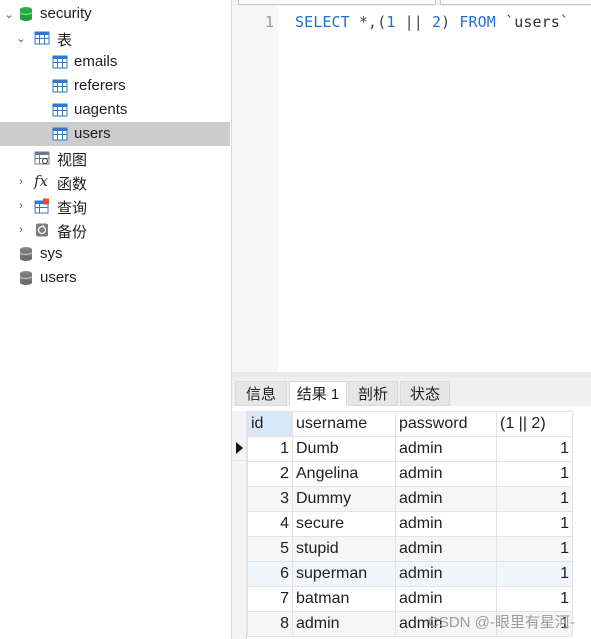  What do you see at coordinates (270, 424) in the screenshot?
I see `column-header-id: id` at bounding box center [270, 424].